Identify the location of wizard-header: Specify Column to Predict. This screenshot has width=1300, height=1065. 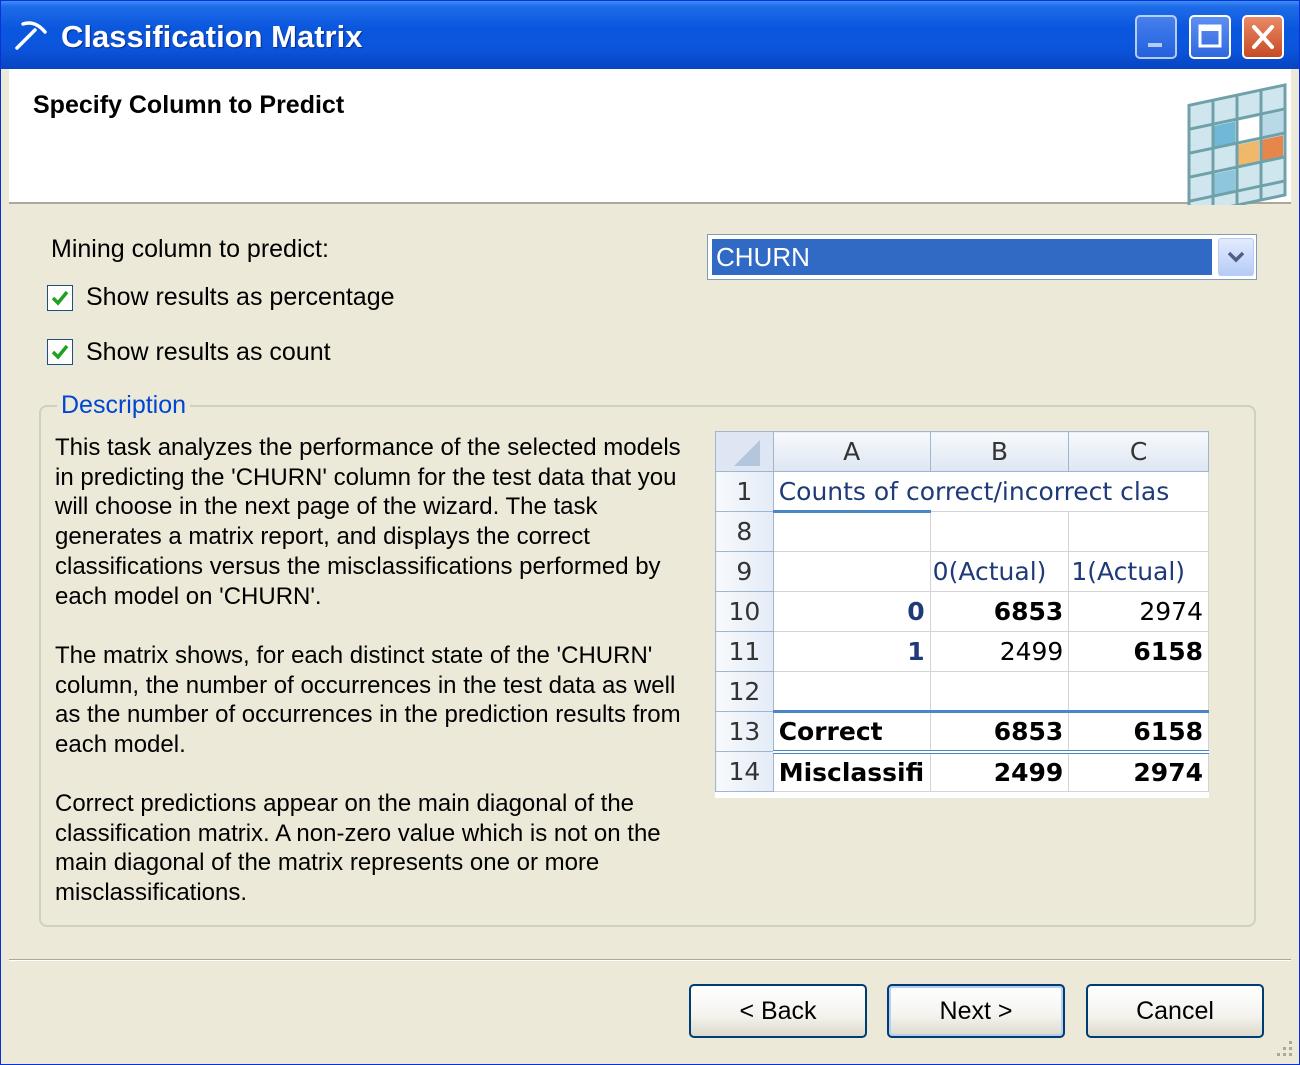
(650, 137).